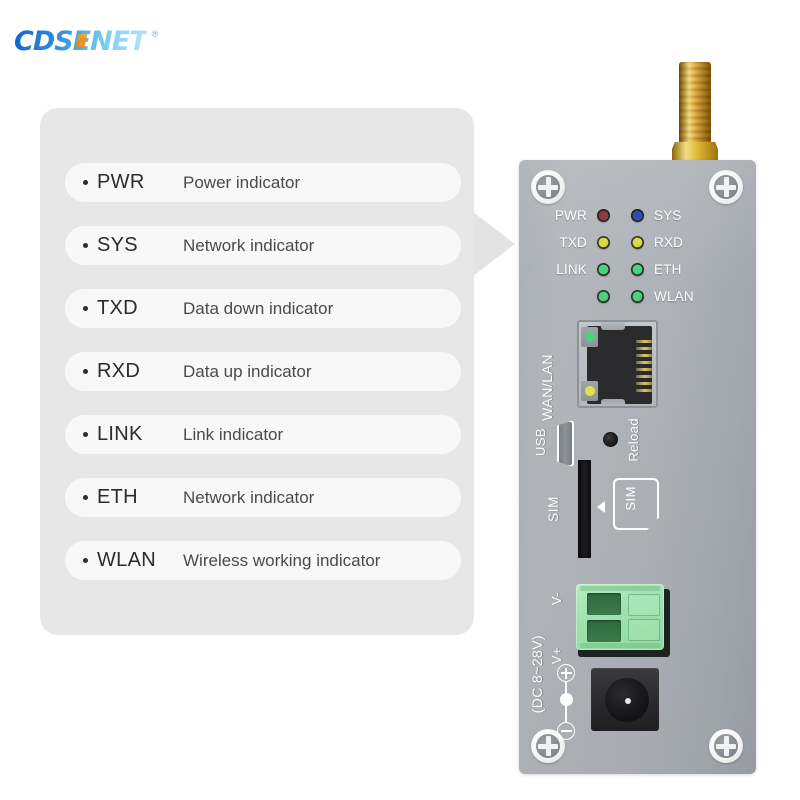 This screenshot has height=800, width=800. I want to click on legend-row-link: LINK Link indicator, so click(263, 434).